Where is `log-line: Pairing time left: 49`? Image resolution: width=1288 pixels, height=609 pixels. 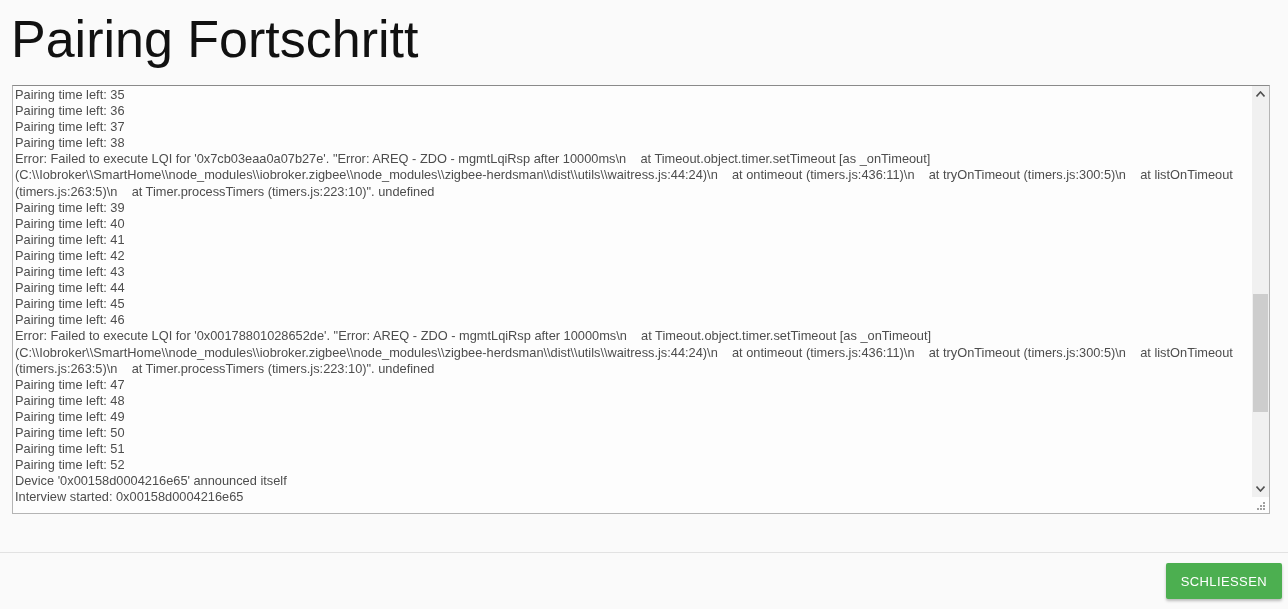 log-line: Pairing time left: 49 is located at coordinates (70, 416).